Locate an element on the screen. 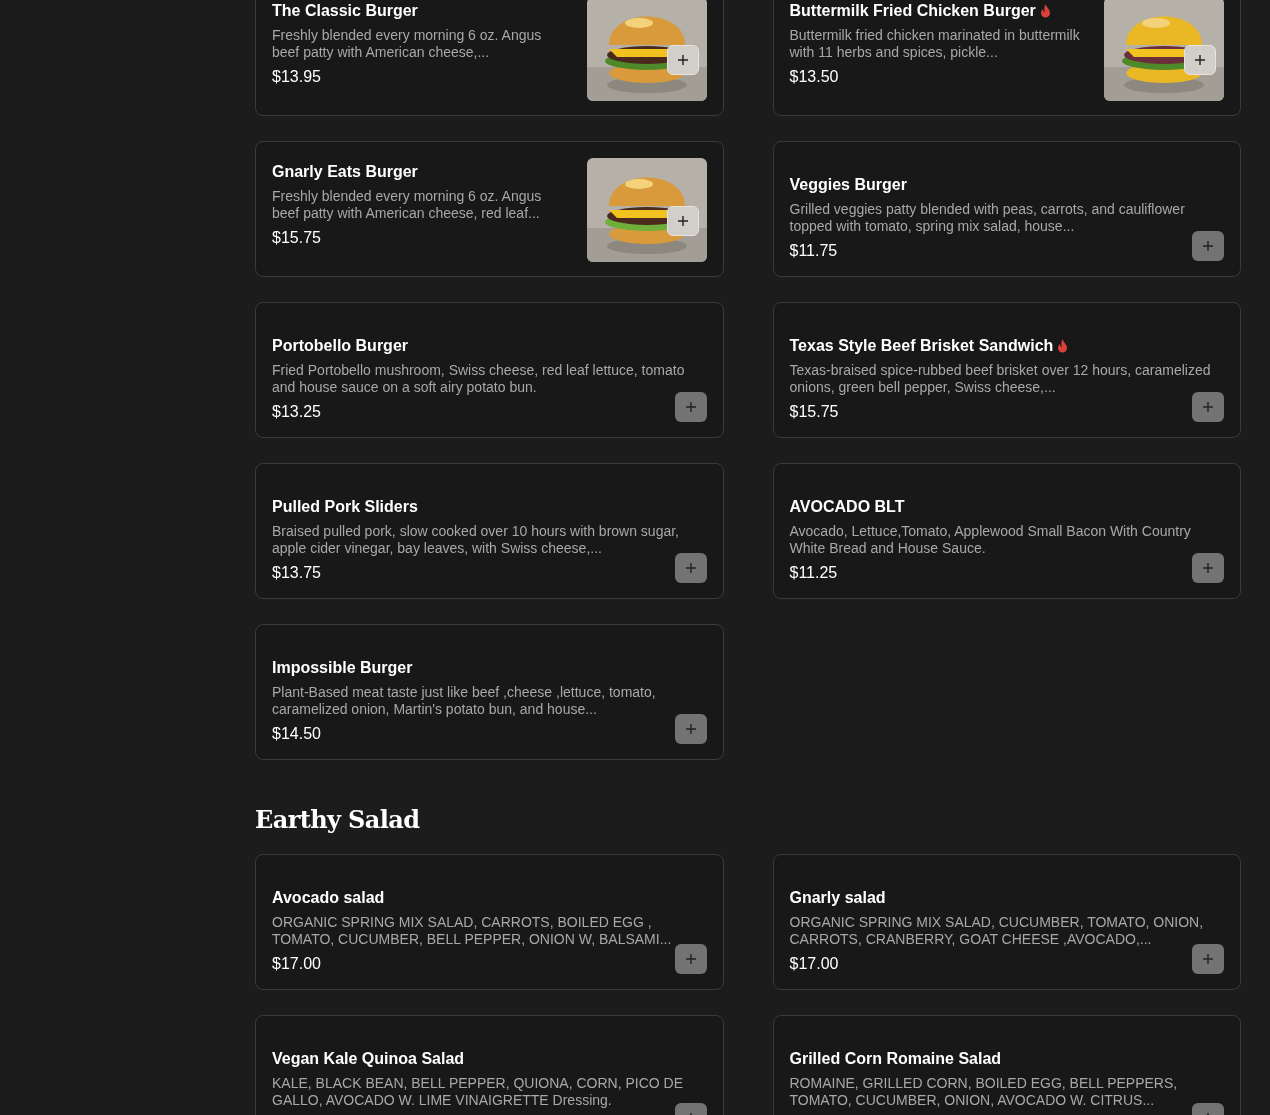 This screenshot has width=1270, height=1115. item-name: Portobello Burger is located at coordinates (340, 346).